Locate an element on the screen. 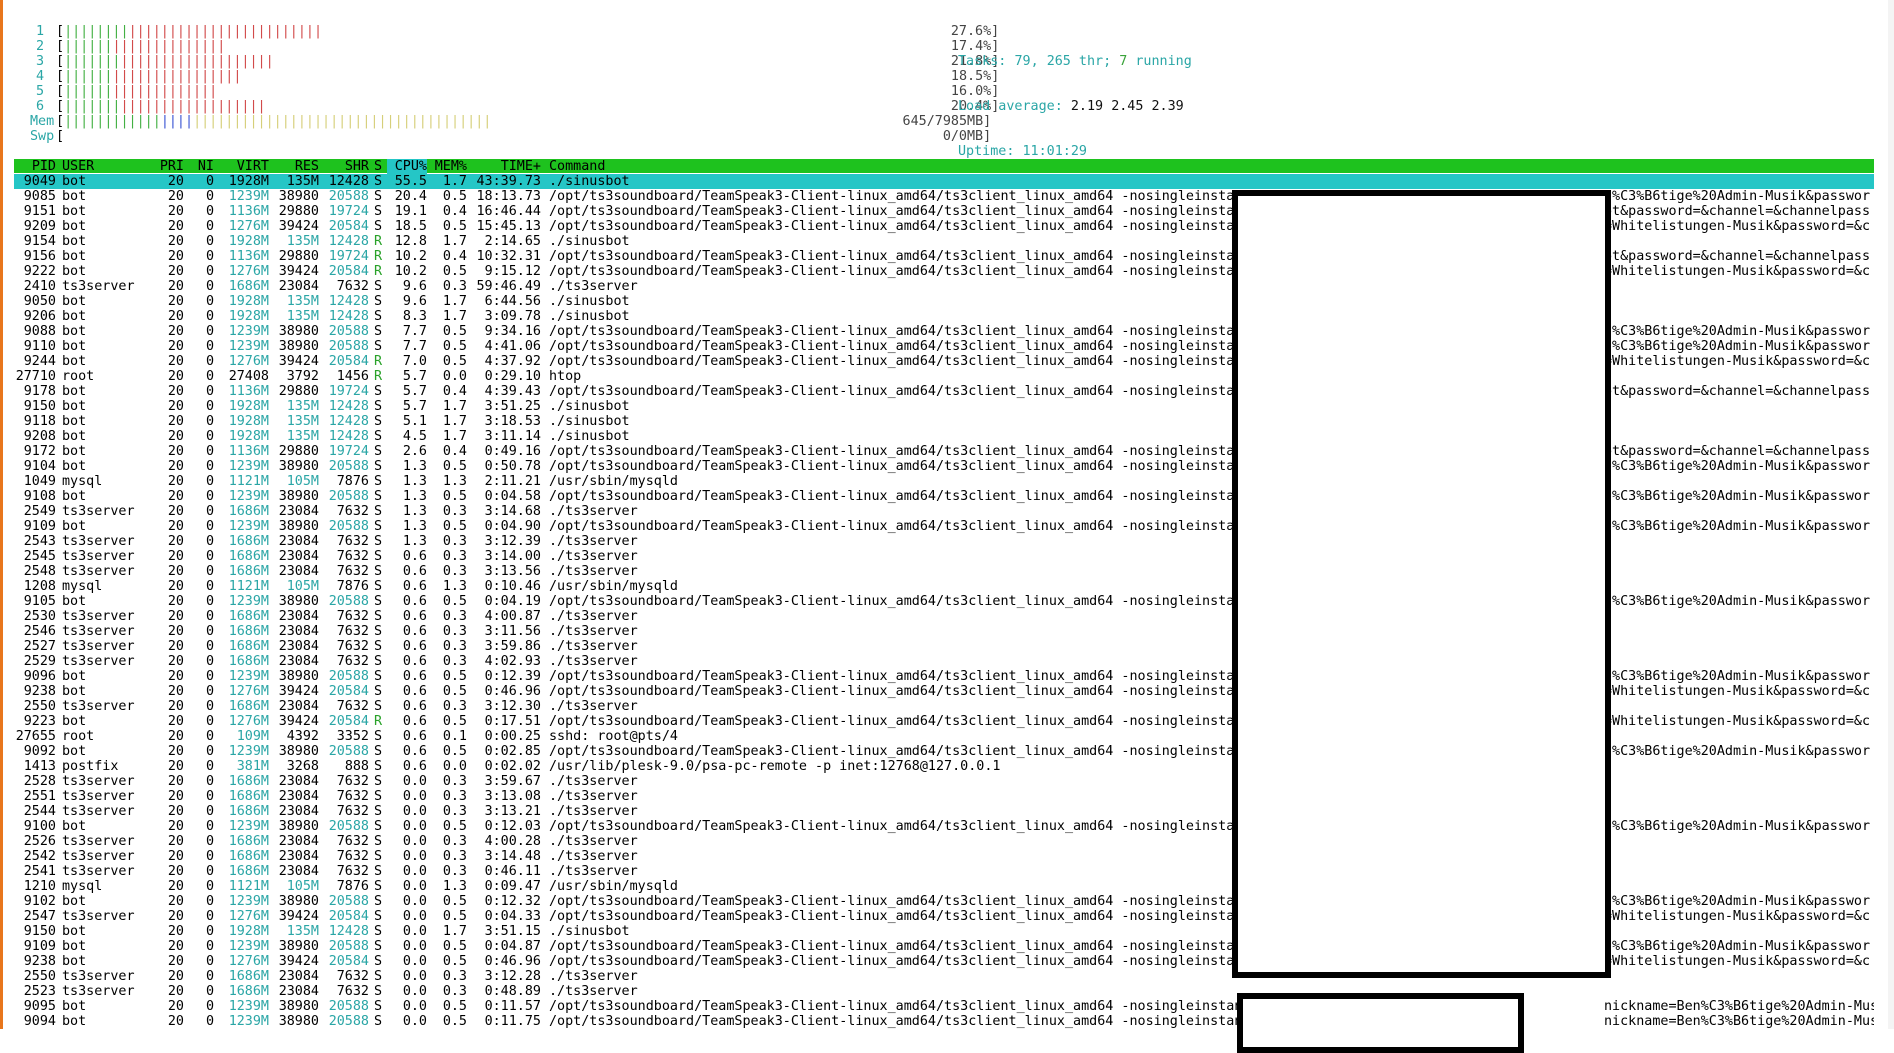 Image resolution: width=1894 pixels, height=1053 pixels. process-cmd: htop is located at coordinates (565, 376).